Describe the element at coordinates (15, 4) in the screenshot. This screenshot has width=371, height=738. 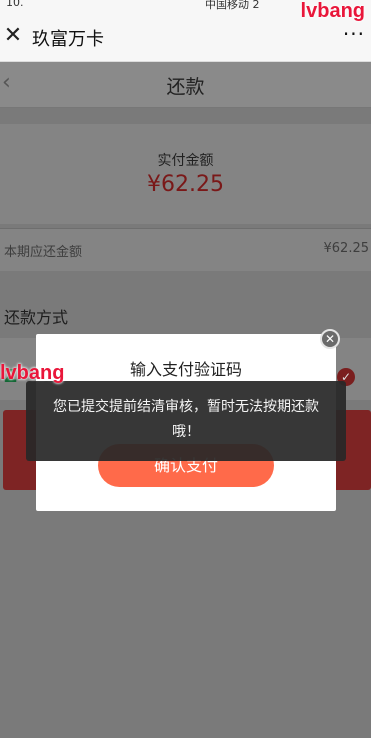
I see `status-time: 10.` at that location.